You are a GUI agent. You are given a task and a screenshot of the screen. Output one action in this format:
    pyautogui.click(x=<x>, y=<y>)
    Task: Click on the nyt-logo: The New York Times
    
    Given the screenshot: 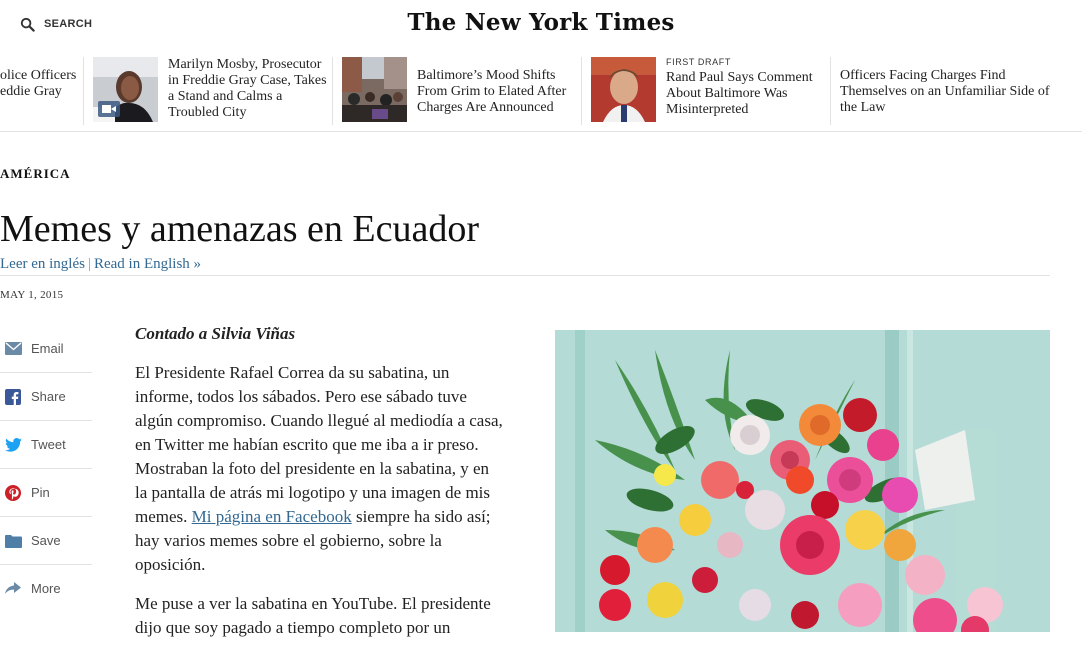 What is the action you would take?
    pyautogui.click(x=541, y=22)
    